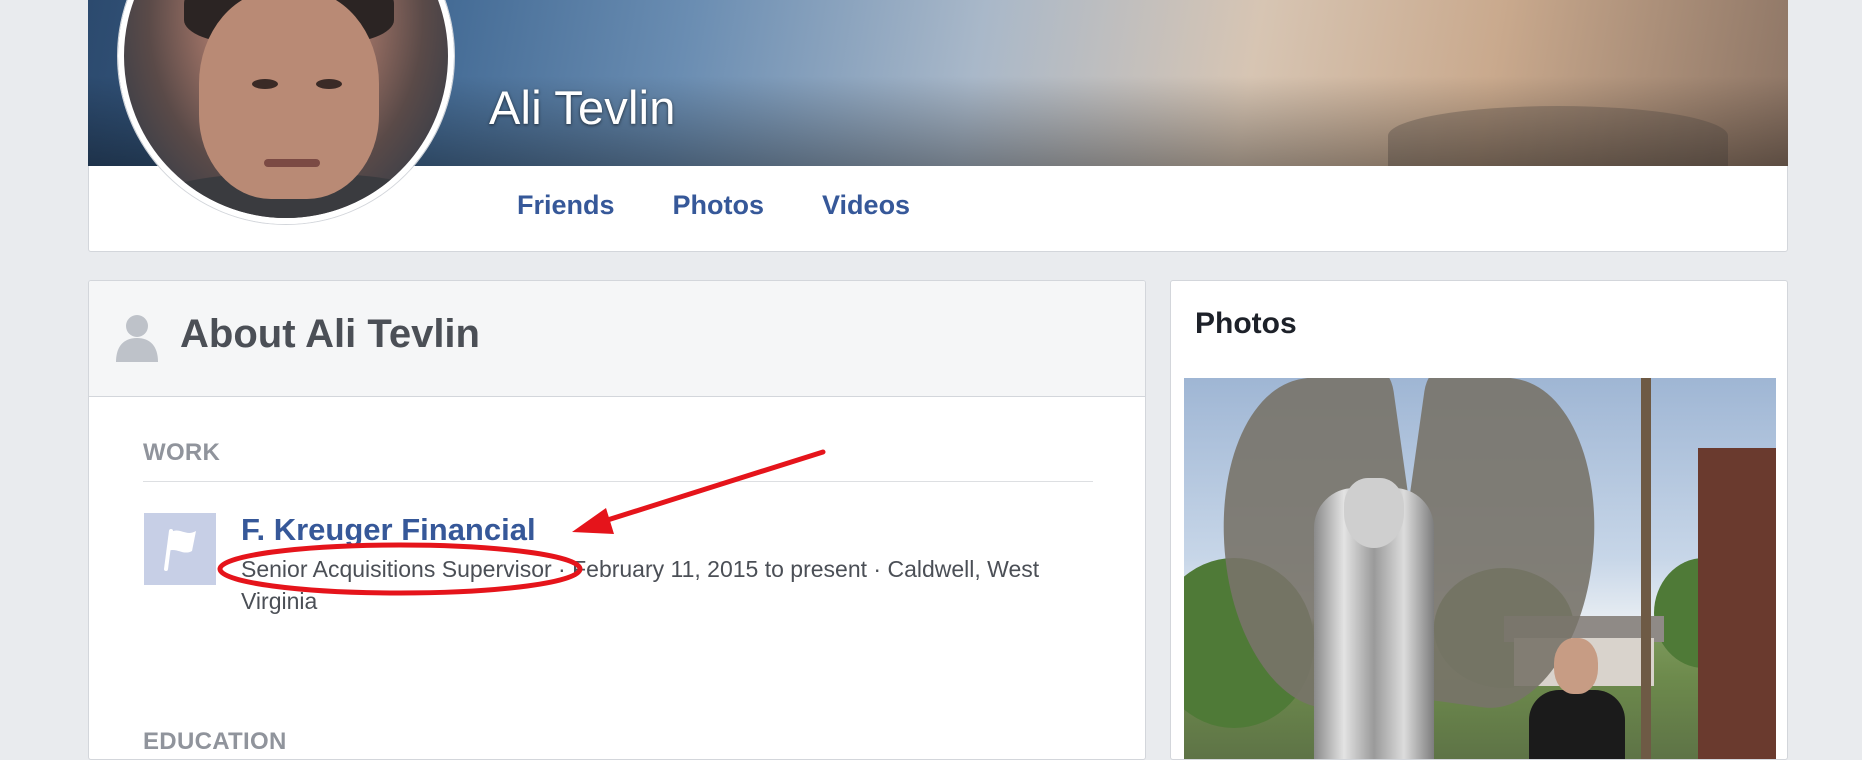 The image size is (1862, 760). Describe the element at coordinates (330, 334) in the screenshot. I see `about-title: About Ali Tevlin` at that location.